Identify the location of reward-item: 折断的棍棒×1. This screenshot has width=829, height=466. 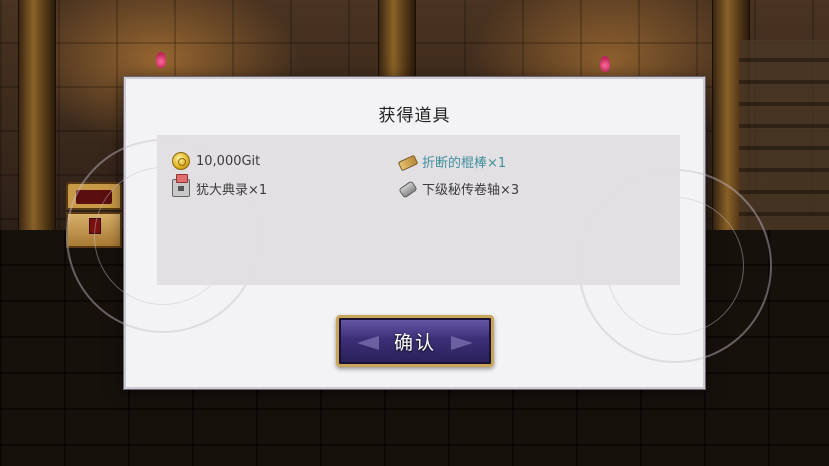
(452, 161).